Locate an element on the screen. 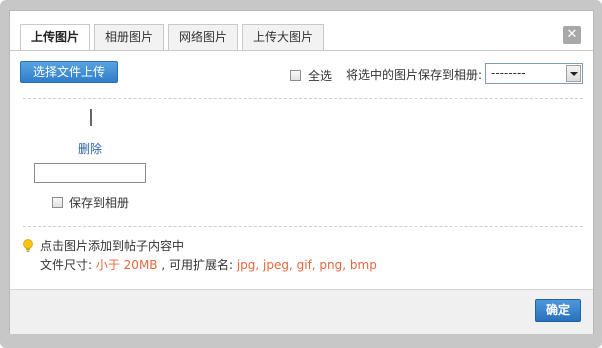  select-file-upload-button: 选择文件上传 is located at coordinates (69, 72).